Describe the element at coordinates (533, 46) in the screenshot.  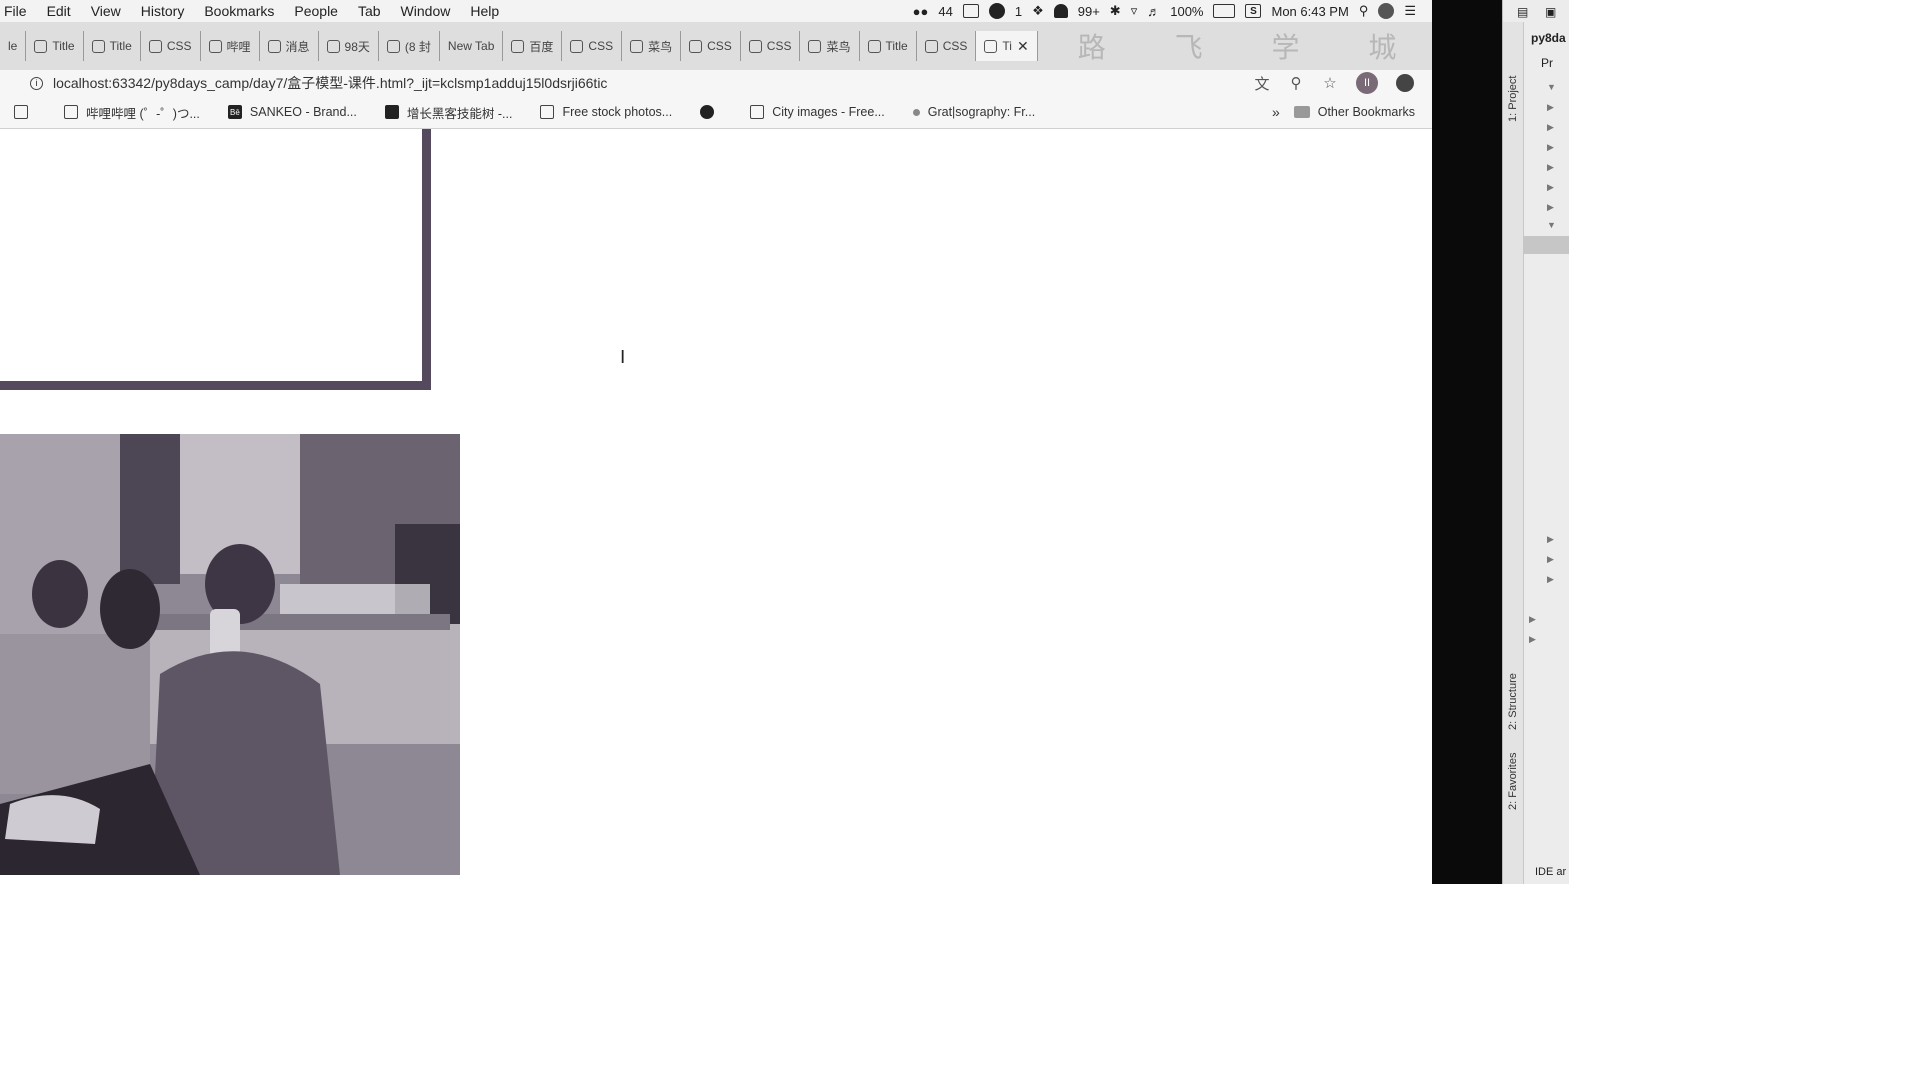
I see `tab: 百度` at that location.